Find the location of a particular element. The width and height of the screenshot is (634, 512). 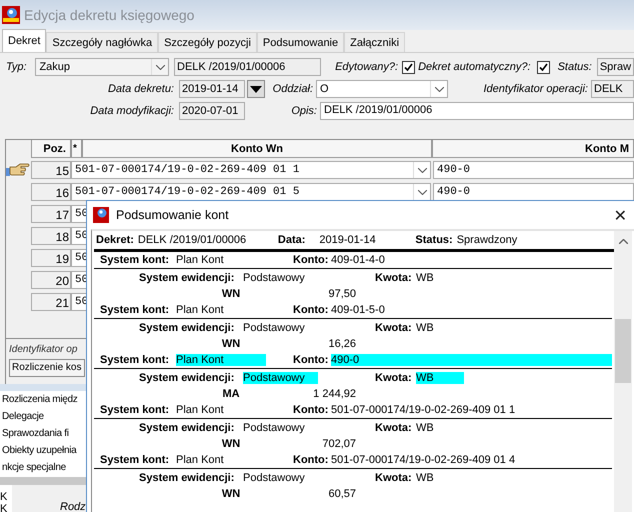

amount-value: 702,07 is located at coordinates (338, 444).